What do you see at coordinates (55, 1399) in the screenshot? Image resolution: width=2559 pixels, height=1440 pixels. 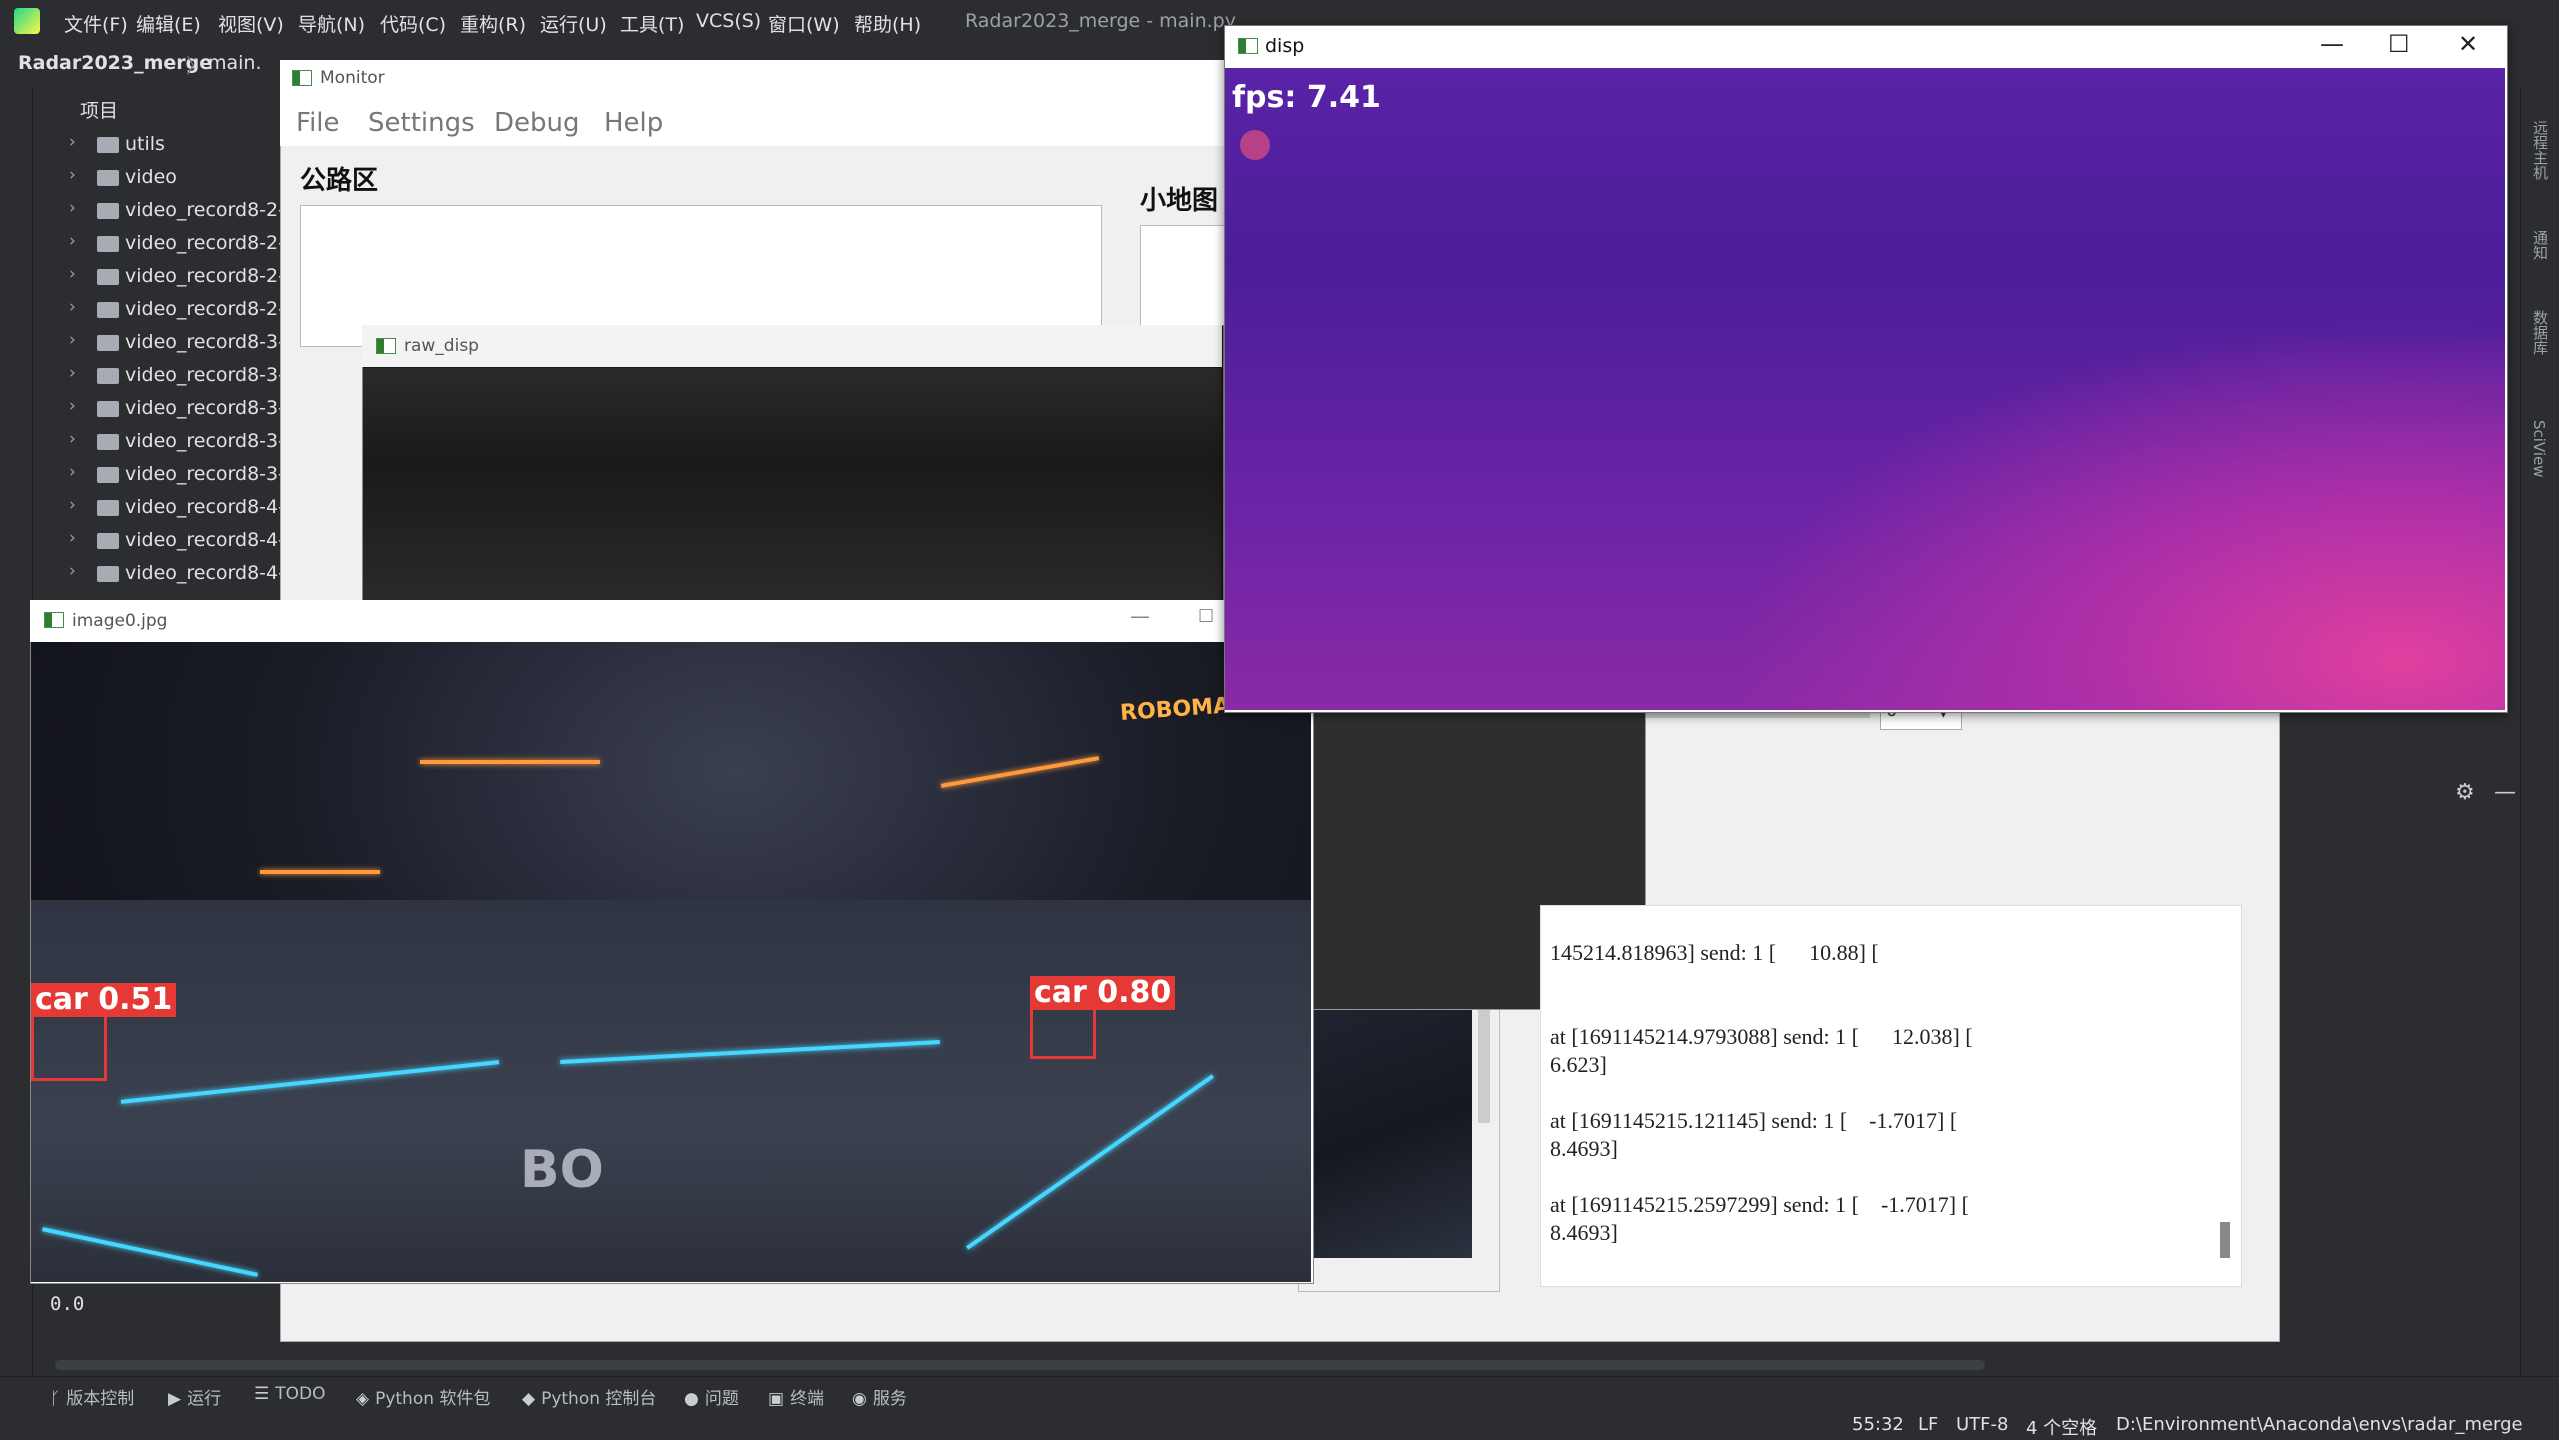 I see `branch-icon: ᚴ` at bounding box center [55, 1399].